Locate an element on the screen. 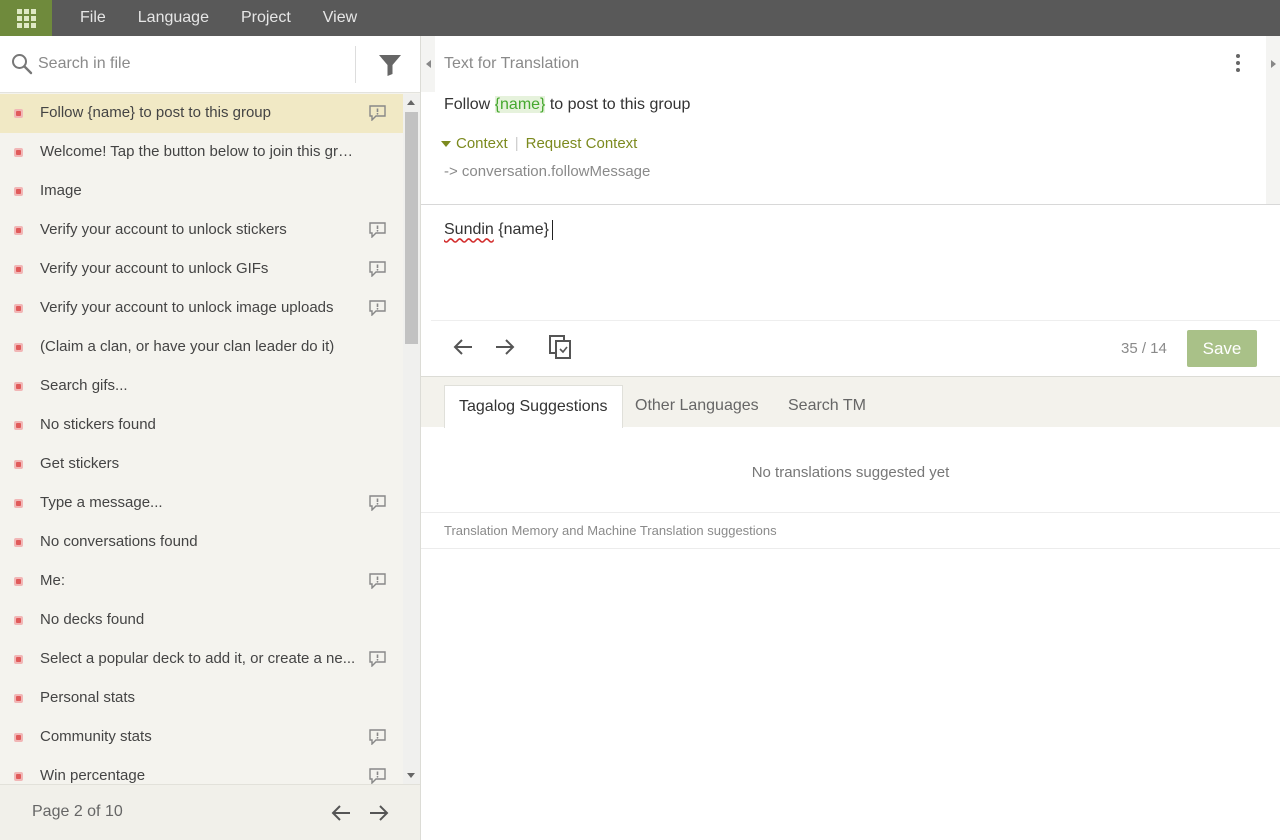 The image size is (1280, 840). source-section-title: Text for Translation is located at coordinates (512, 63).